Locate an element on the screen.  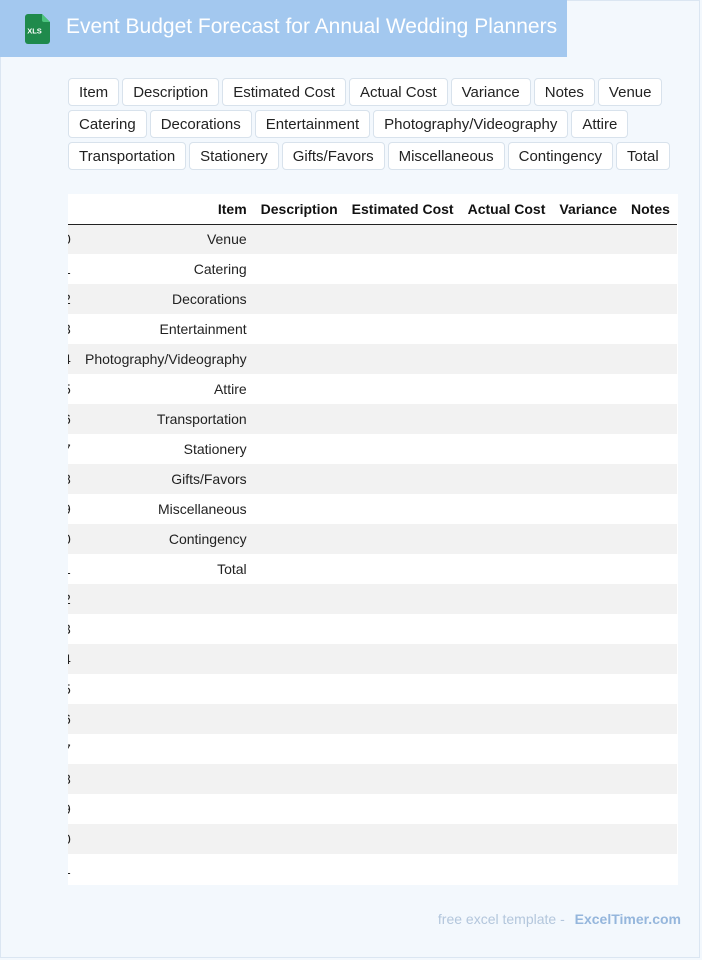
item-cell: Total is located at coordinates (166, 569).